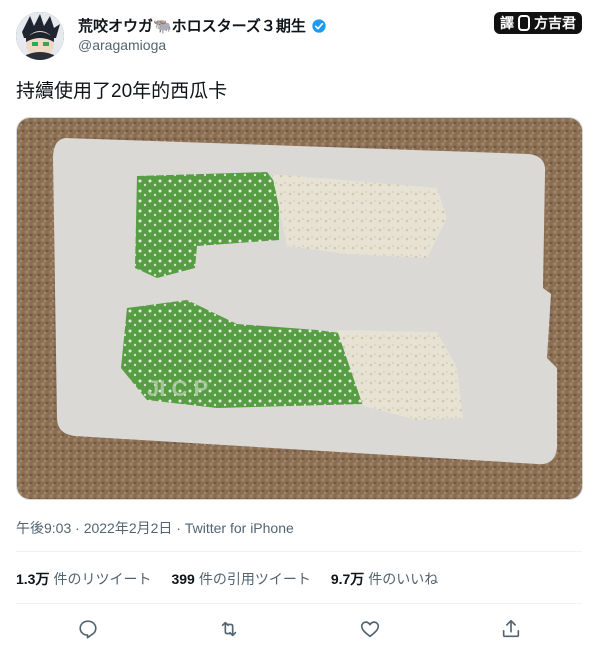  Describe the element at coordinates (122, 45) in the screenshot. I see `user-handle: @aragamioga` at that location.